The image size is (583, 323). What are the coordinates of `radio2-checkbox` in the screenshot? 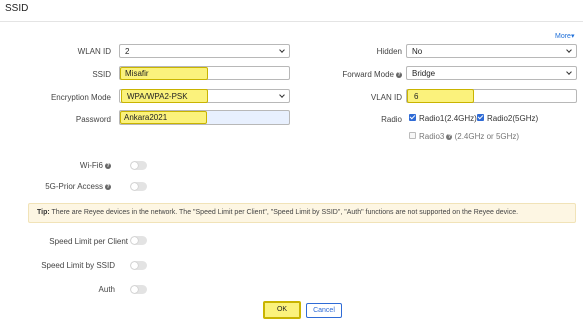 It's located at (480, 117).